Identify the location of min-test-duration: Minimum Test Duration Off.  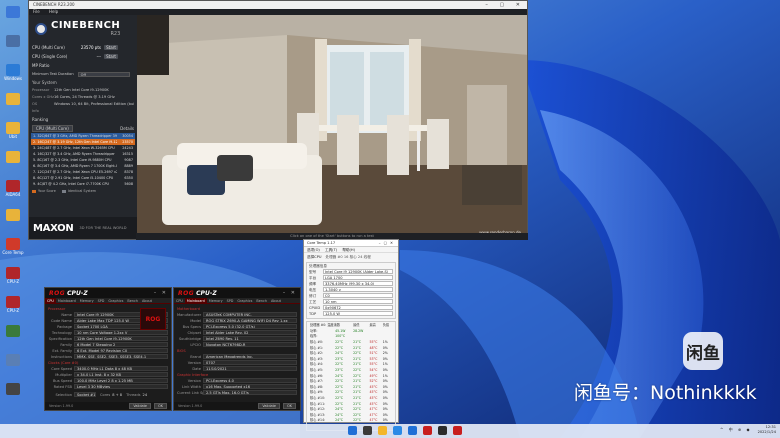
(83, 74).